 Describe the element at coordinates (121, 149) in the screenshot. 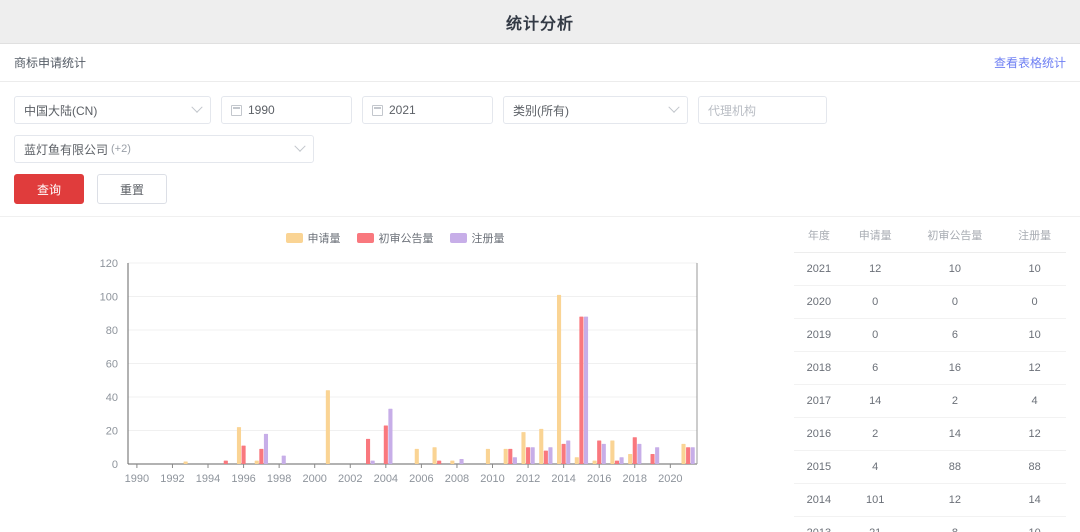

I see `company-extra-count: (+2)` at that location.